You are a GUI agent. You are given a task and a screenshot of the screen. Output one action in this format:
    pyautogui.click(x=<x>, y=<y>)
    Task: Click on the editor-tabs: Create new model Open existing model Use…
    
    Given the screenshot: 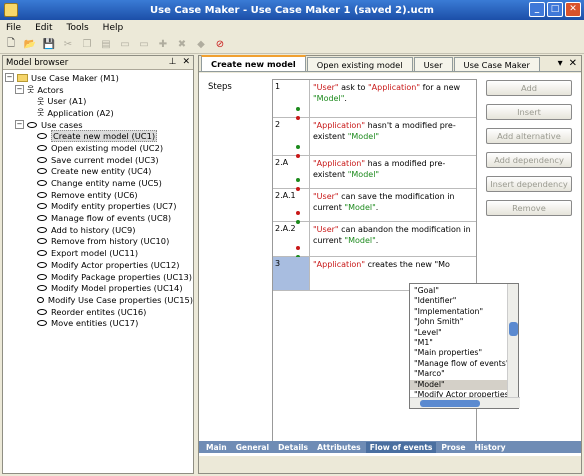 What is the action you would take?
    pyautogui.click(x=390, y=63)
    